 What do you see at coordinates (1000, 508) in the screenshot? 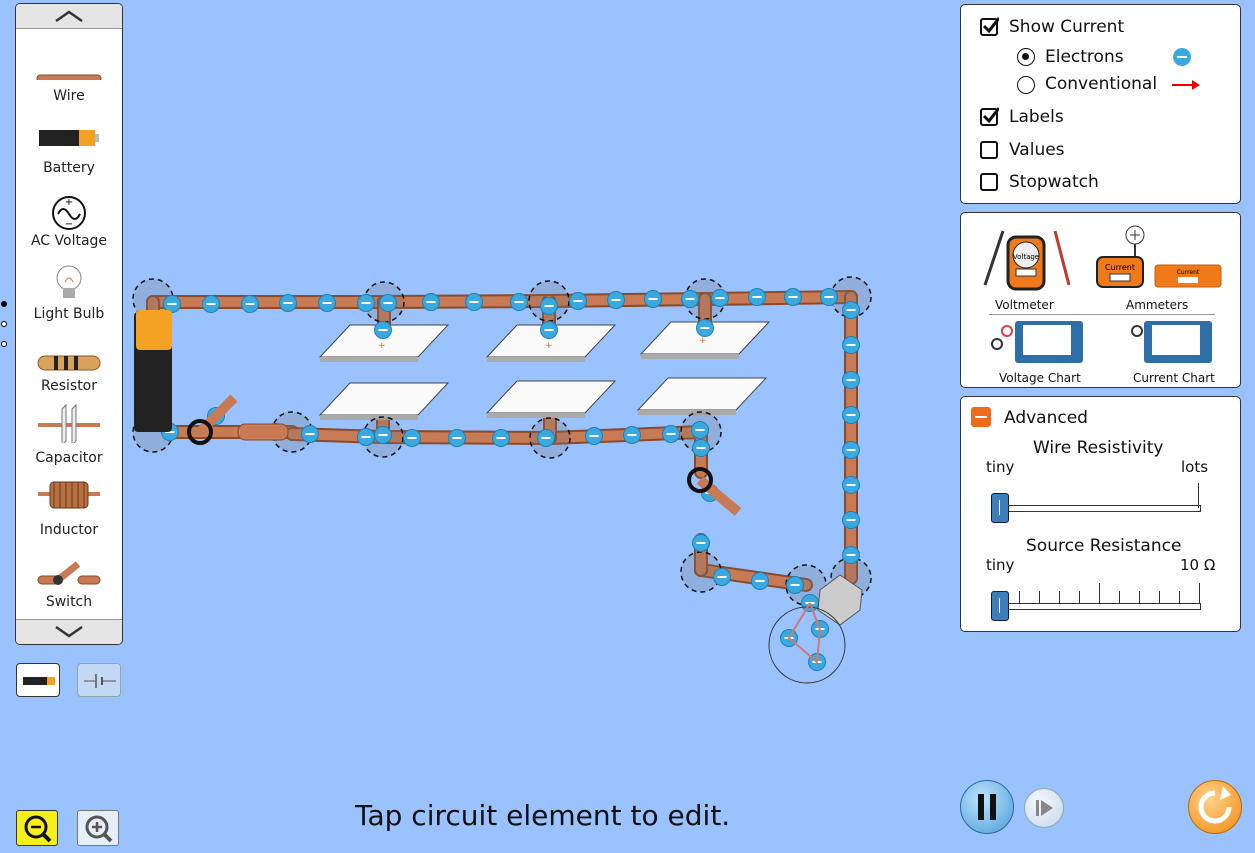
I see `wire-resistivity-slider-thumb` at bounding box center [1000, 508].